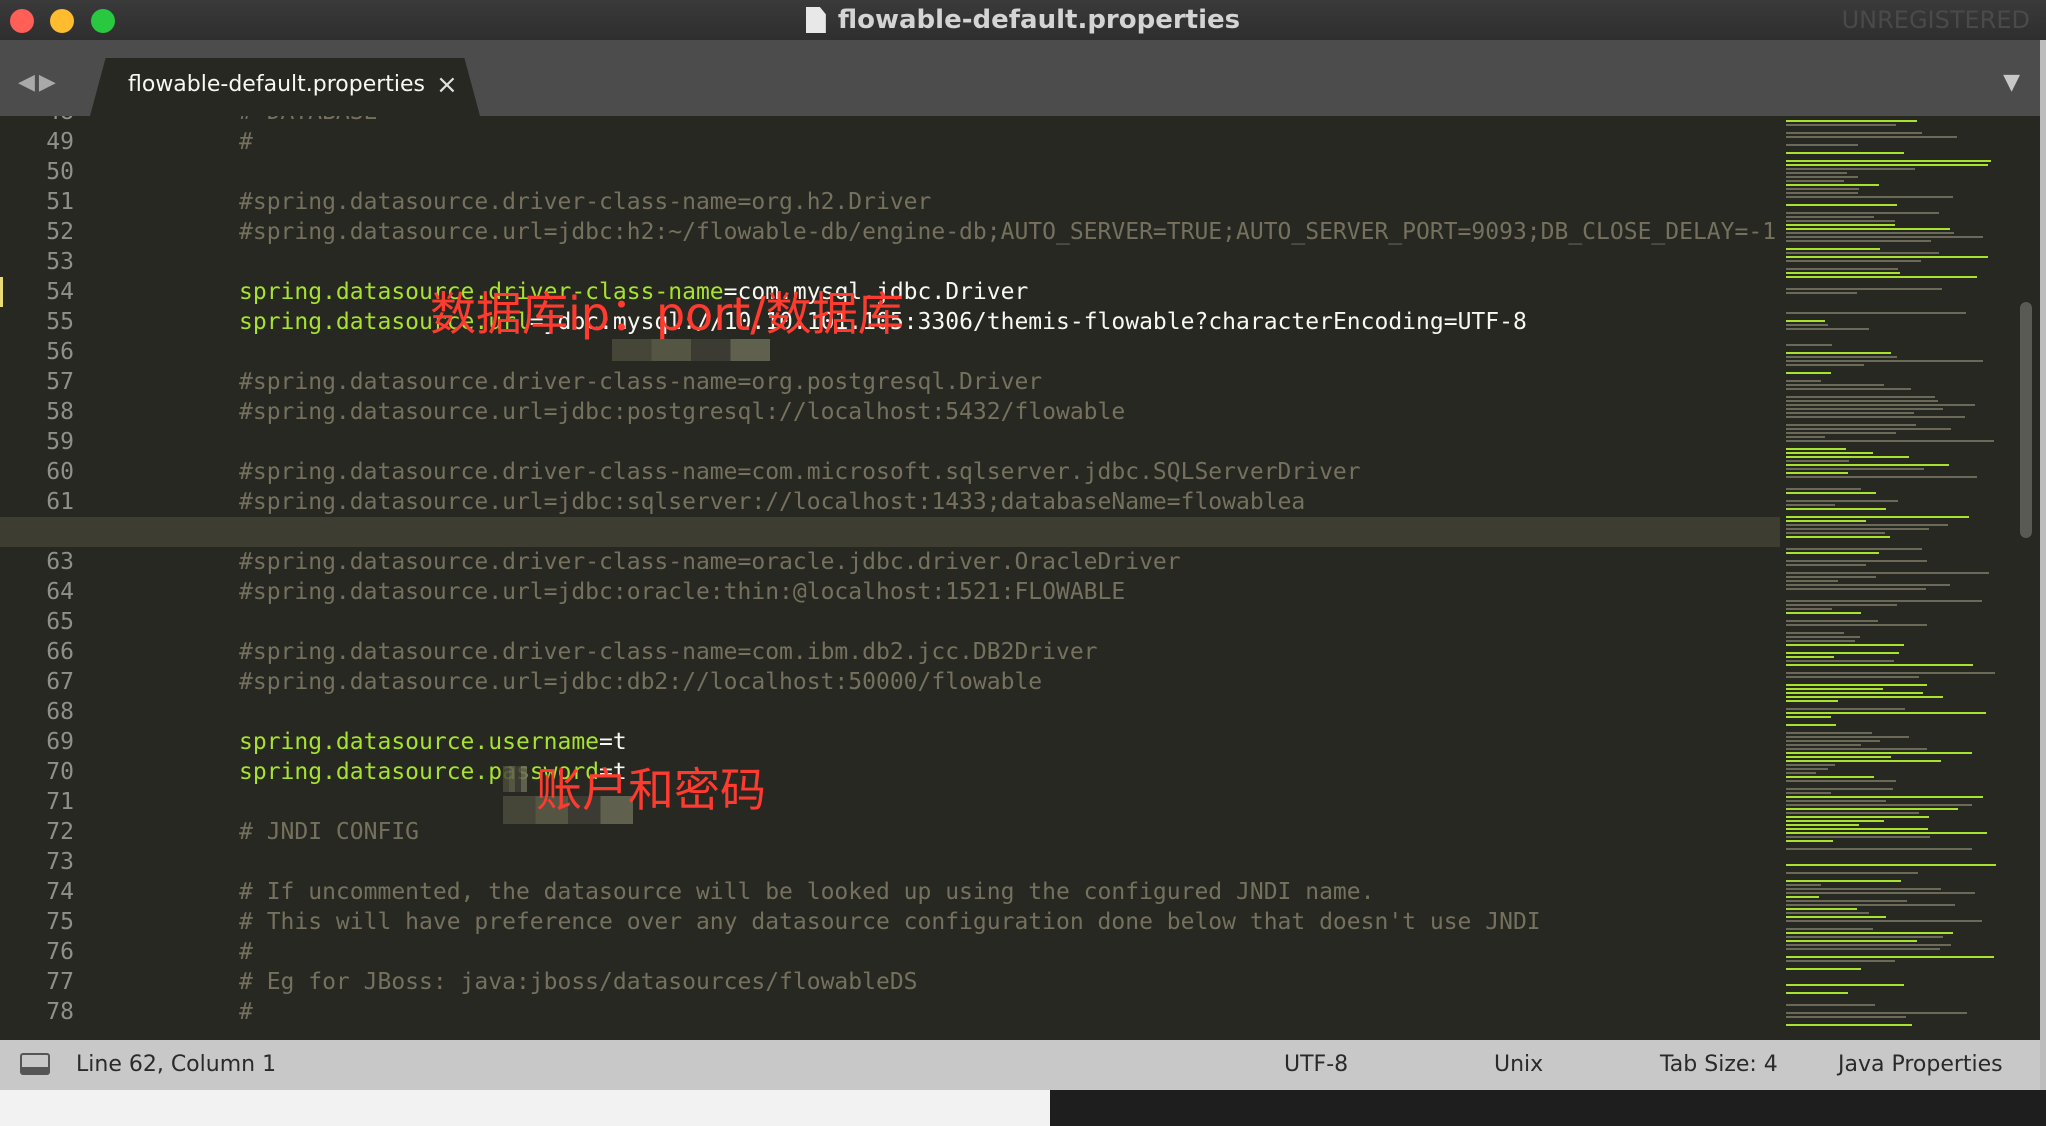  I want to click on vertical-scrollbar, so click(2026, 420).